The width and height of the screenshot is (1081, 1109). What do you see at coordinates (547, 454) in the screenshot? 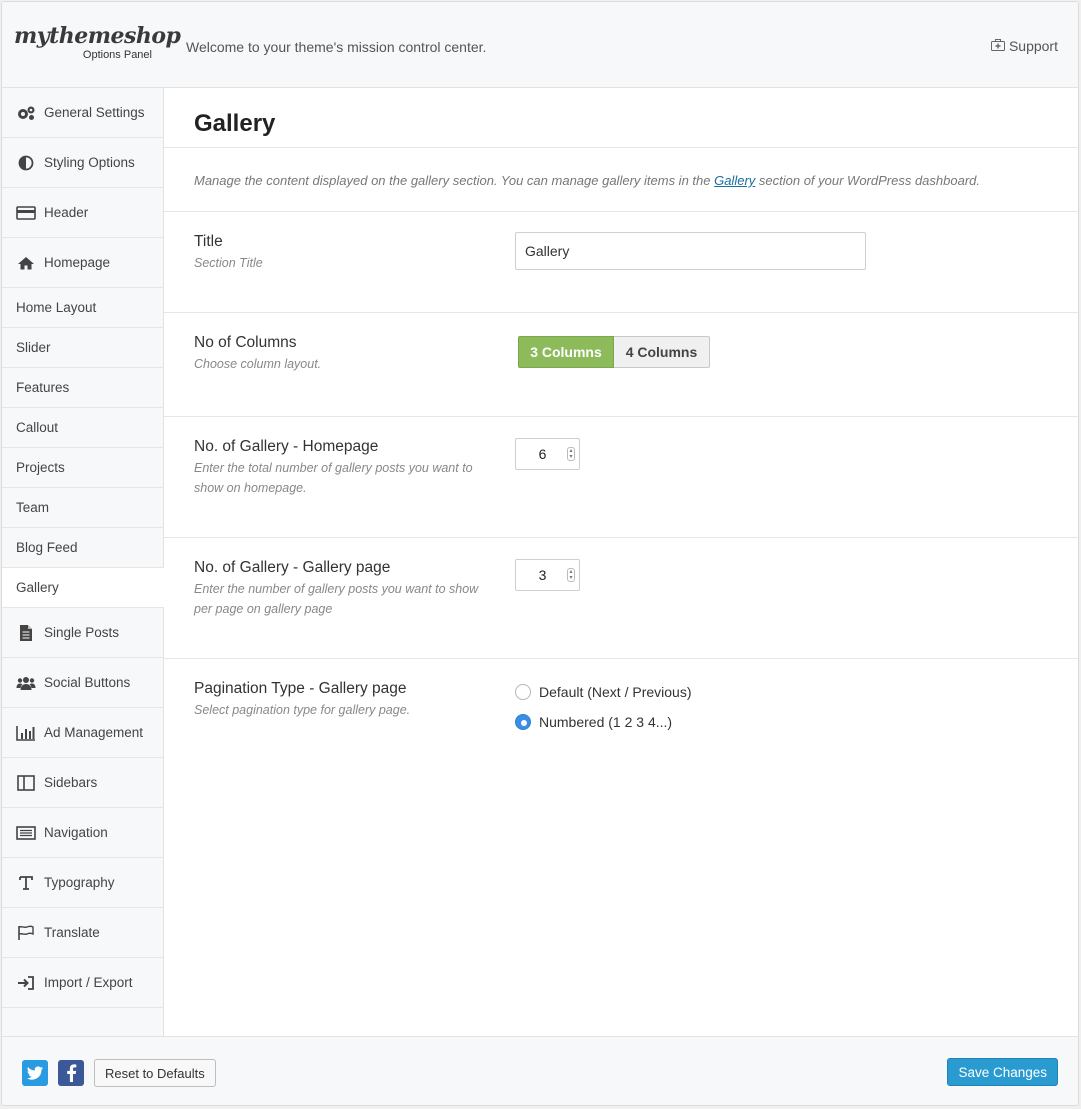
I see `homepage-count-input: 6 ▴ ▾` at bounding box center [547, 454].